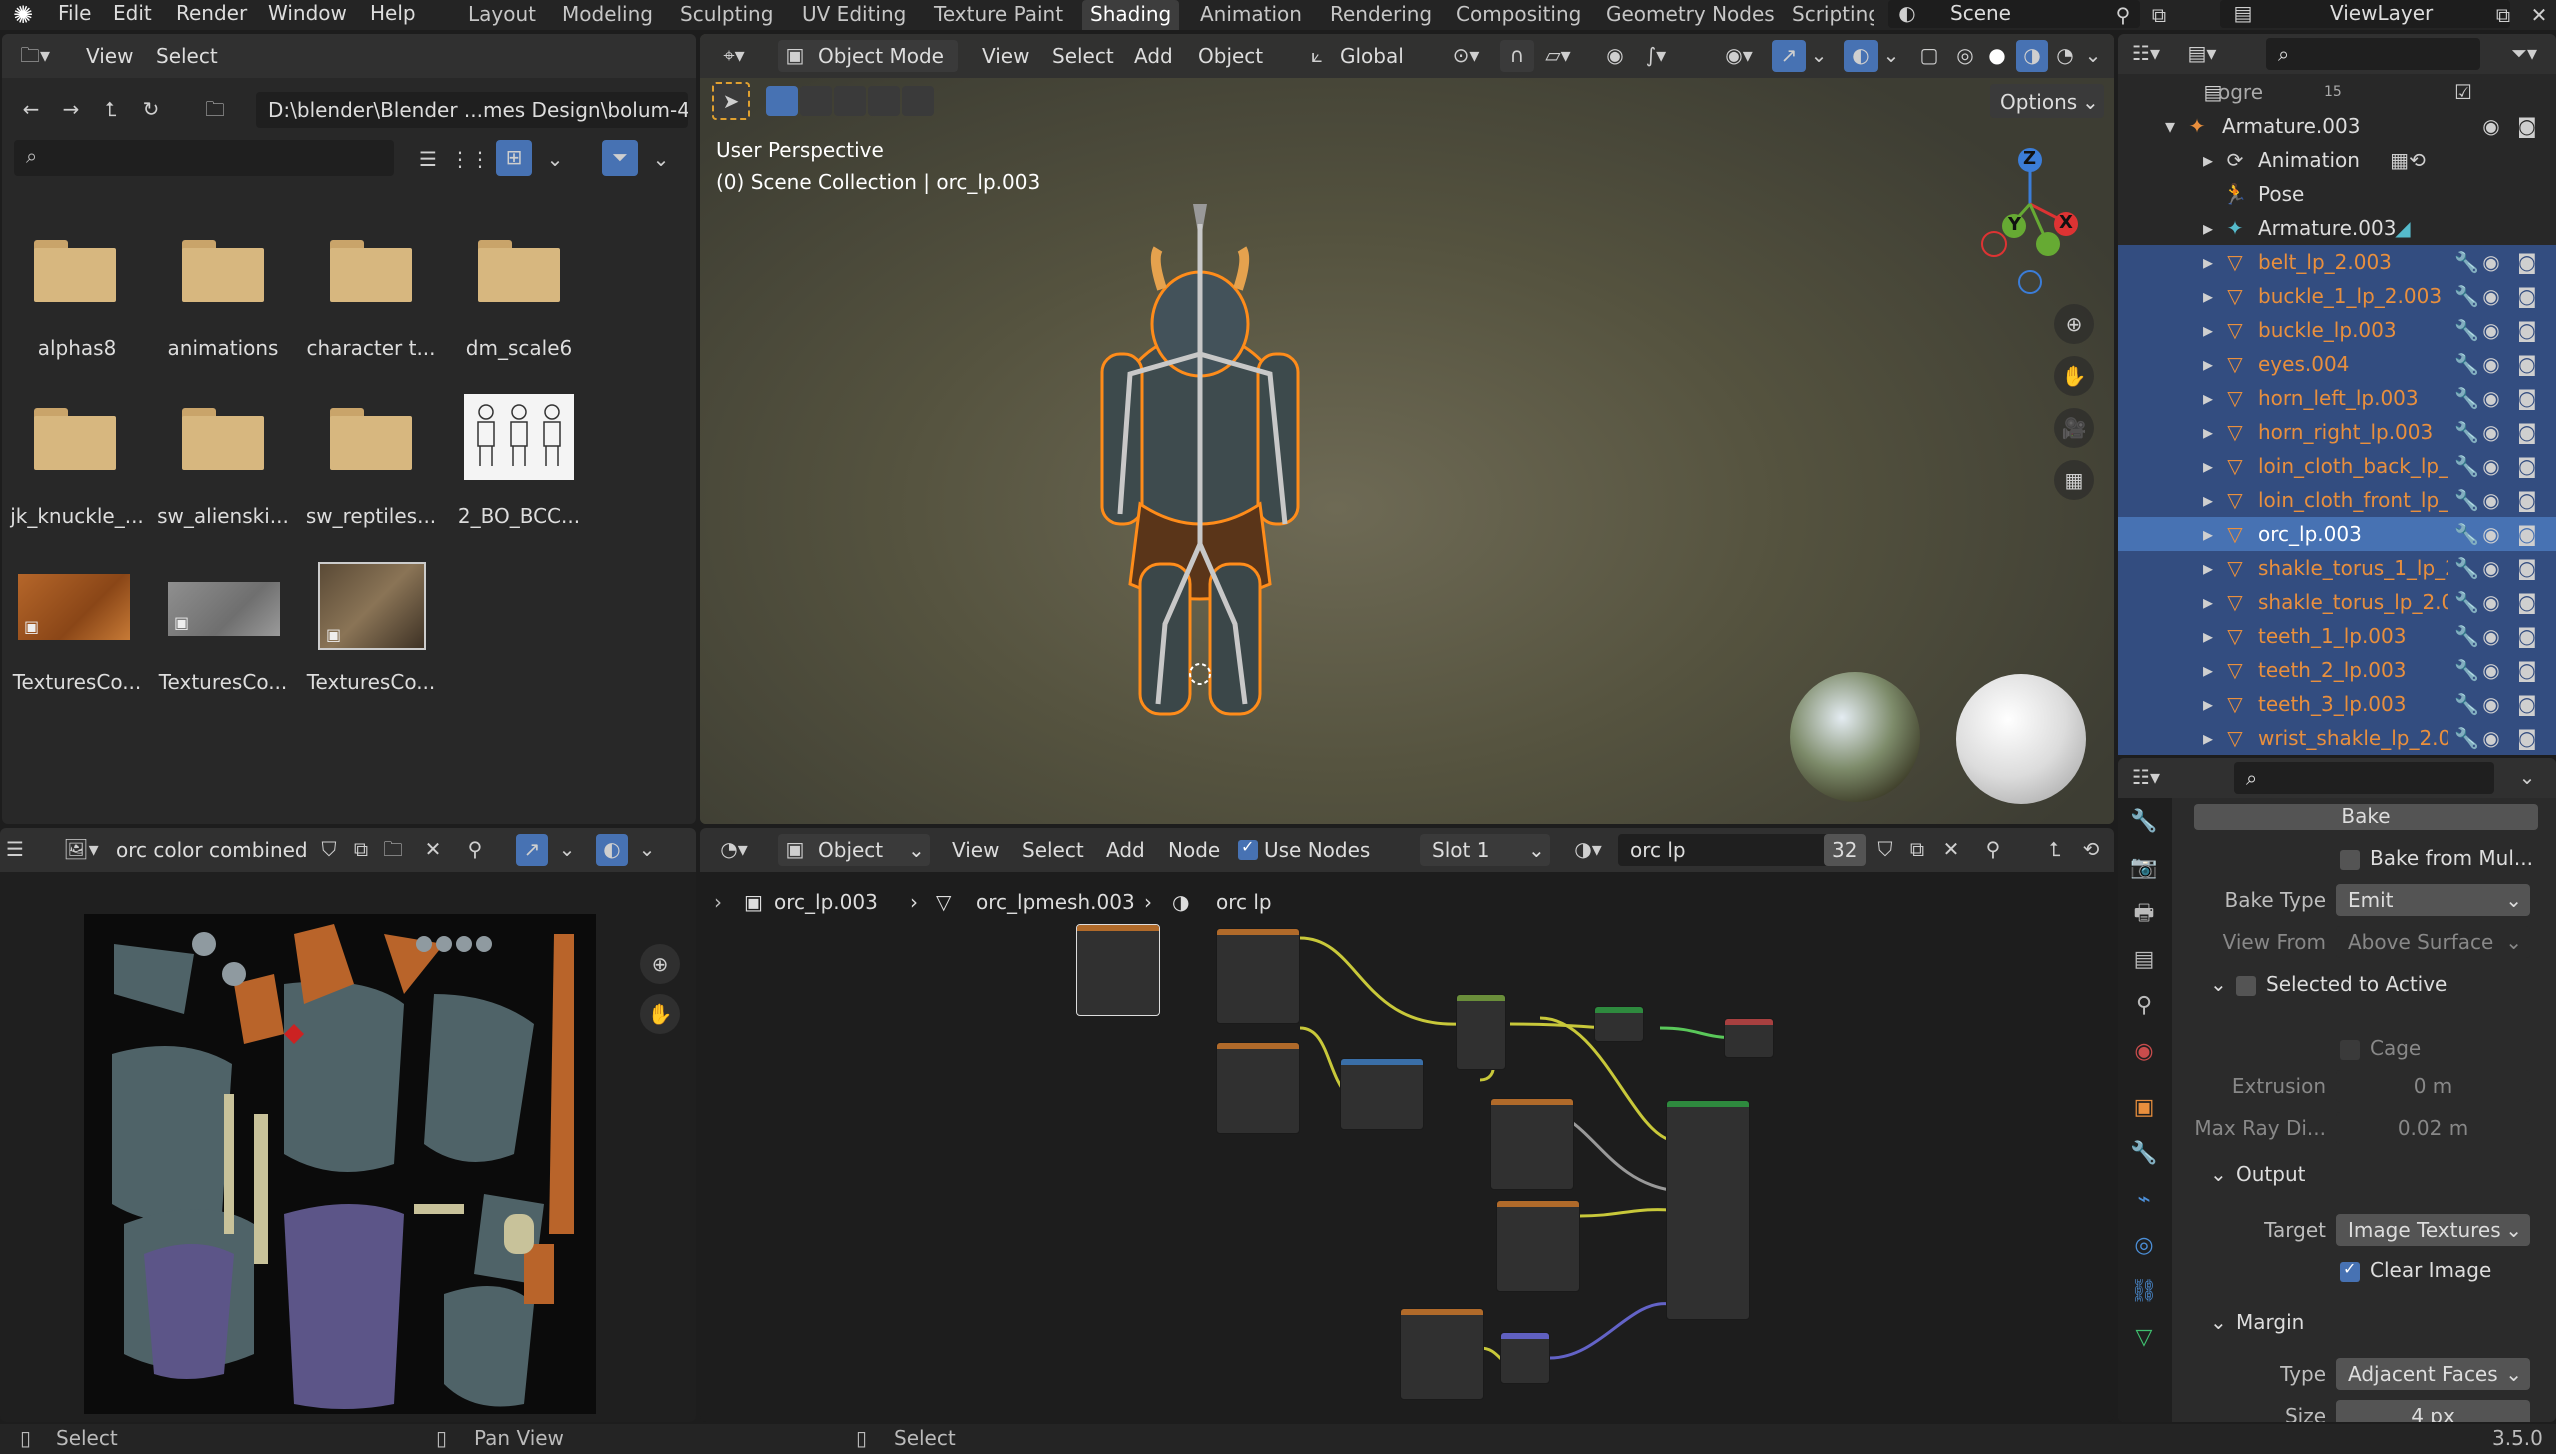 This screenshot has width=2556, height=1454. What do you see at coordinates (361, 849) in the screenshot?
I see `duplicate-image-icon: ⧉` at bounding box center [361, 849].